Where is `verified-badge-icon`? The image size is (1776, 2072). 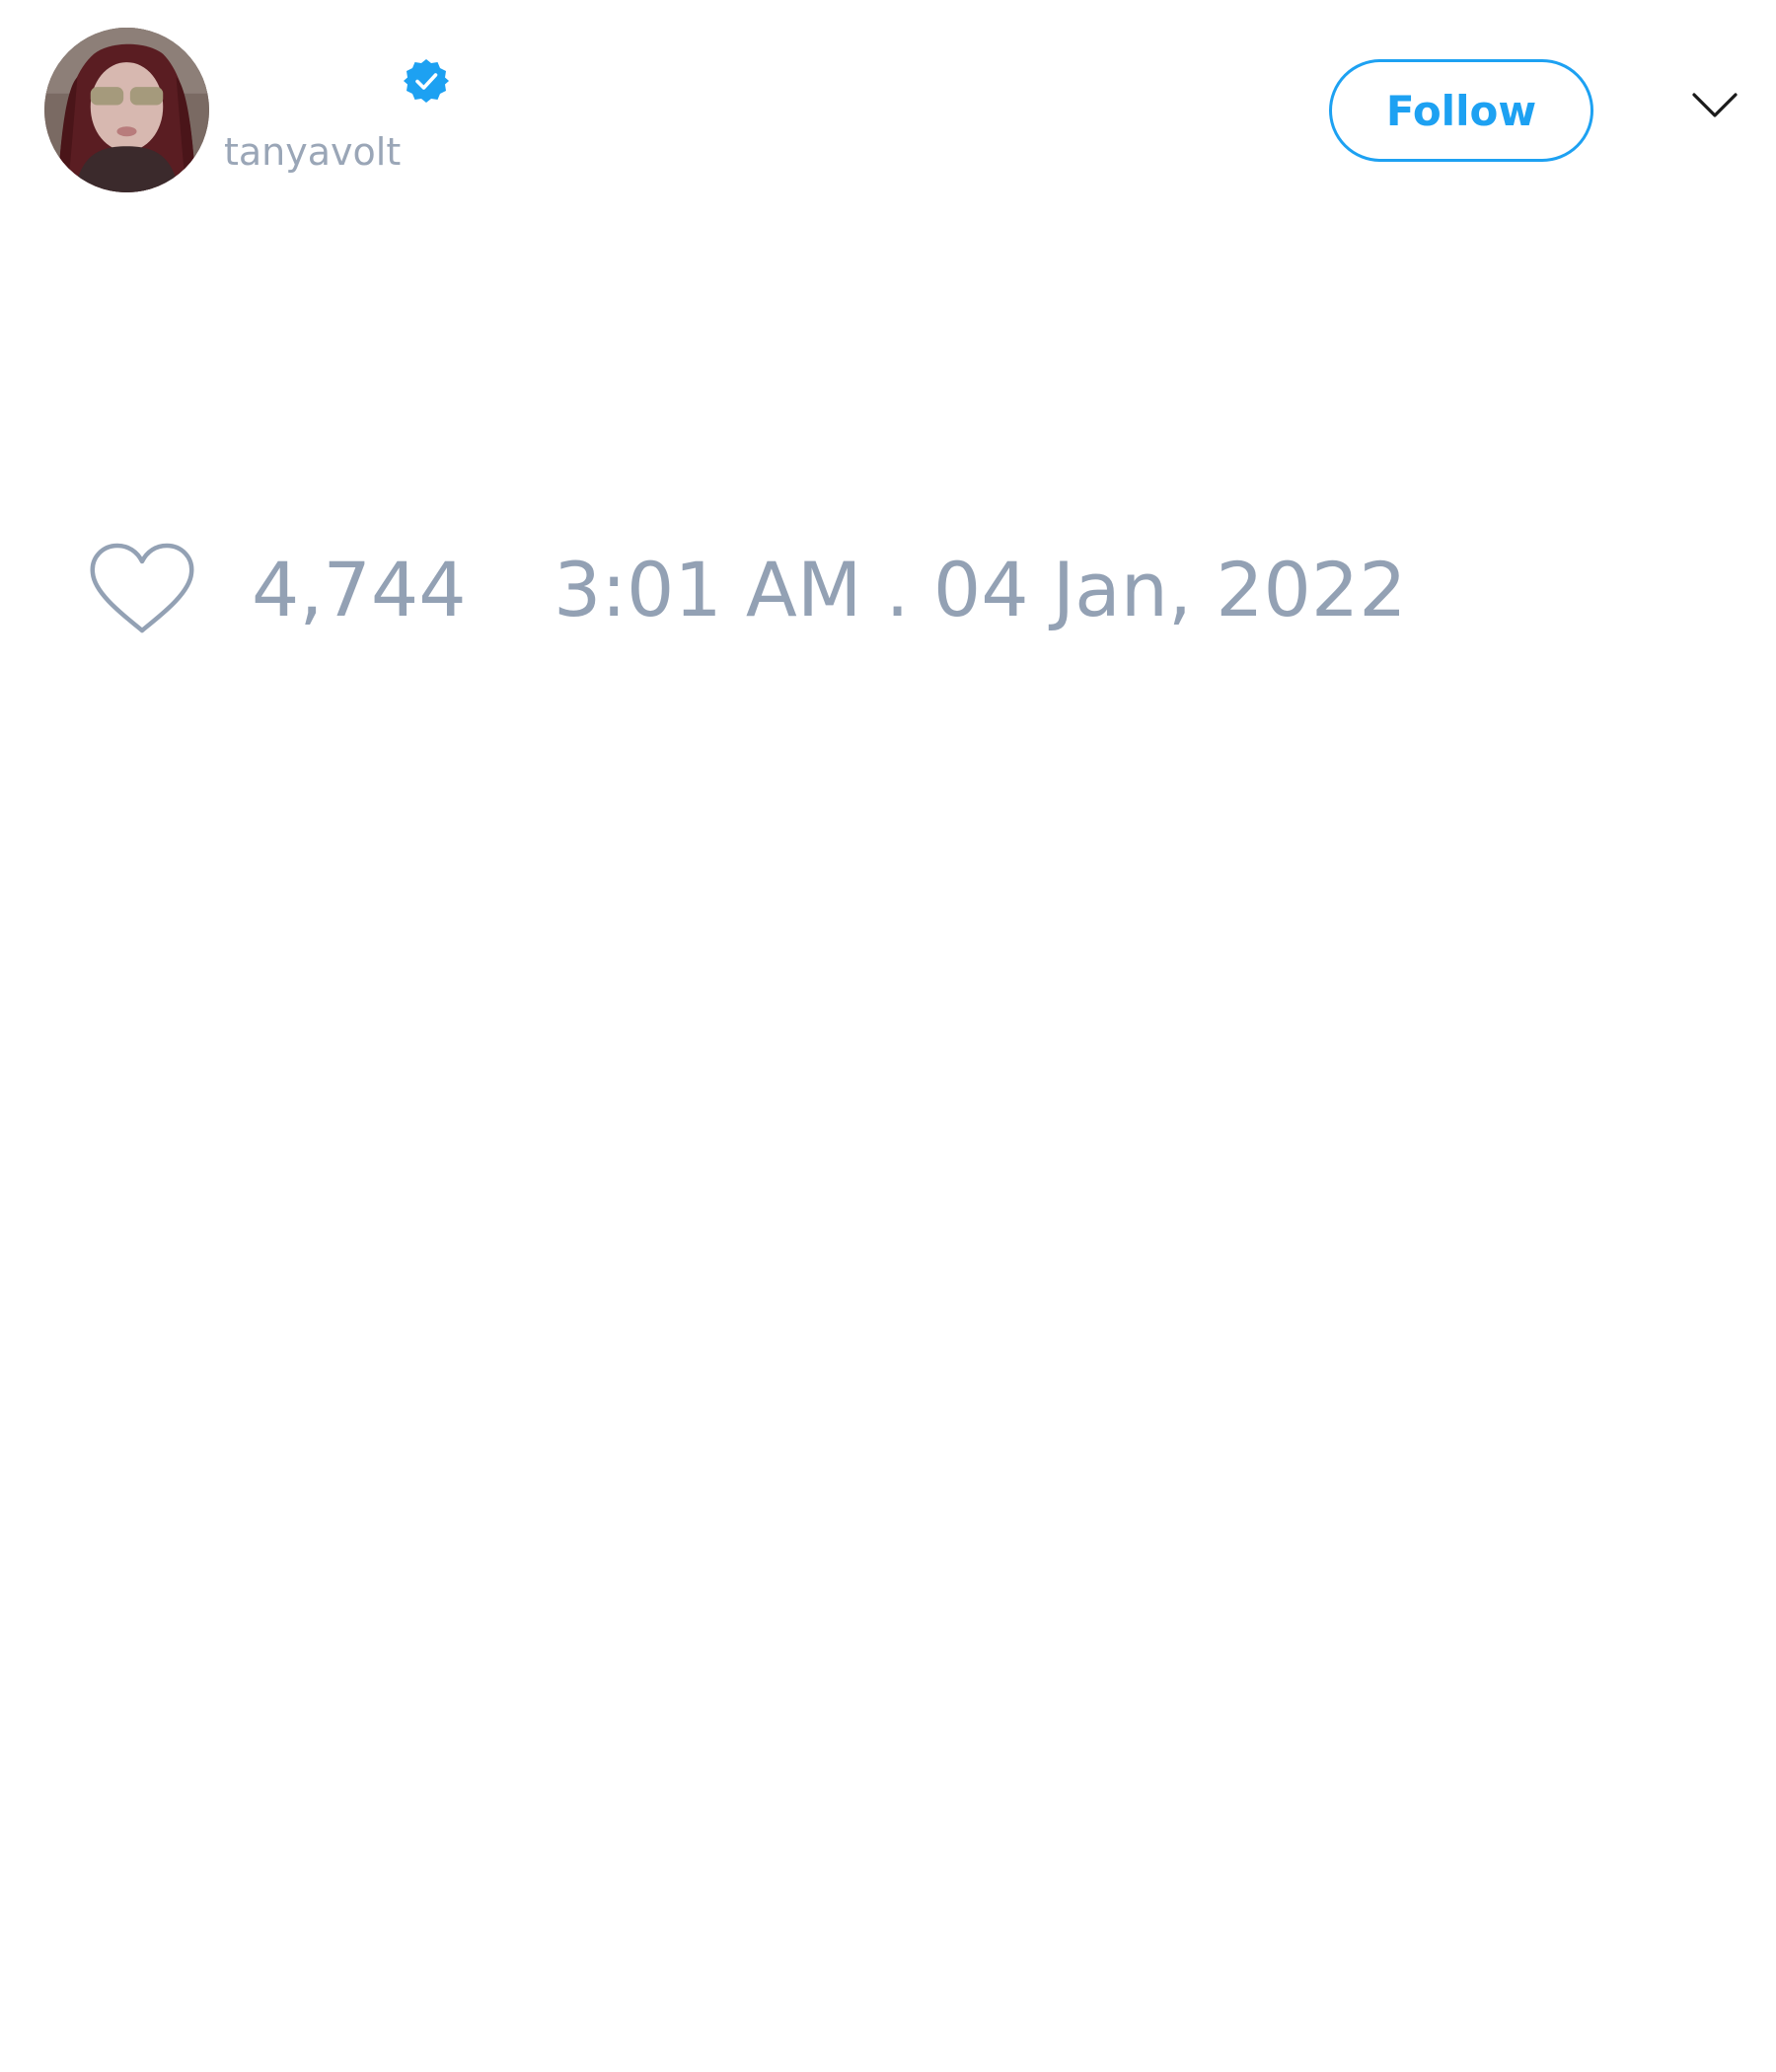
verified-badge-icon is located at coordinates (427, 81).